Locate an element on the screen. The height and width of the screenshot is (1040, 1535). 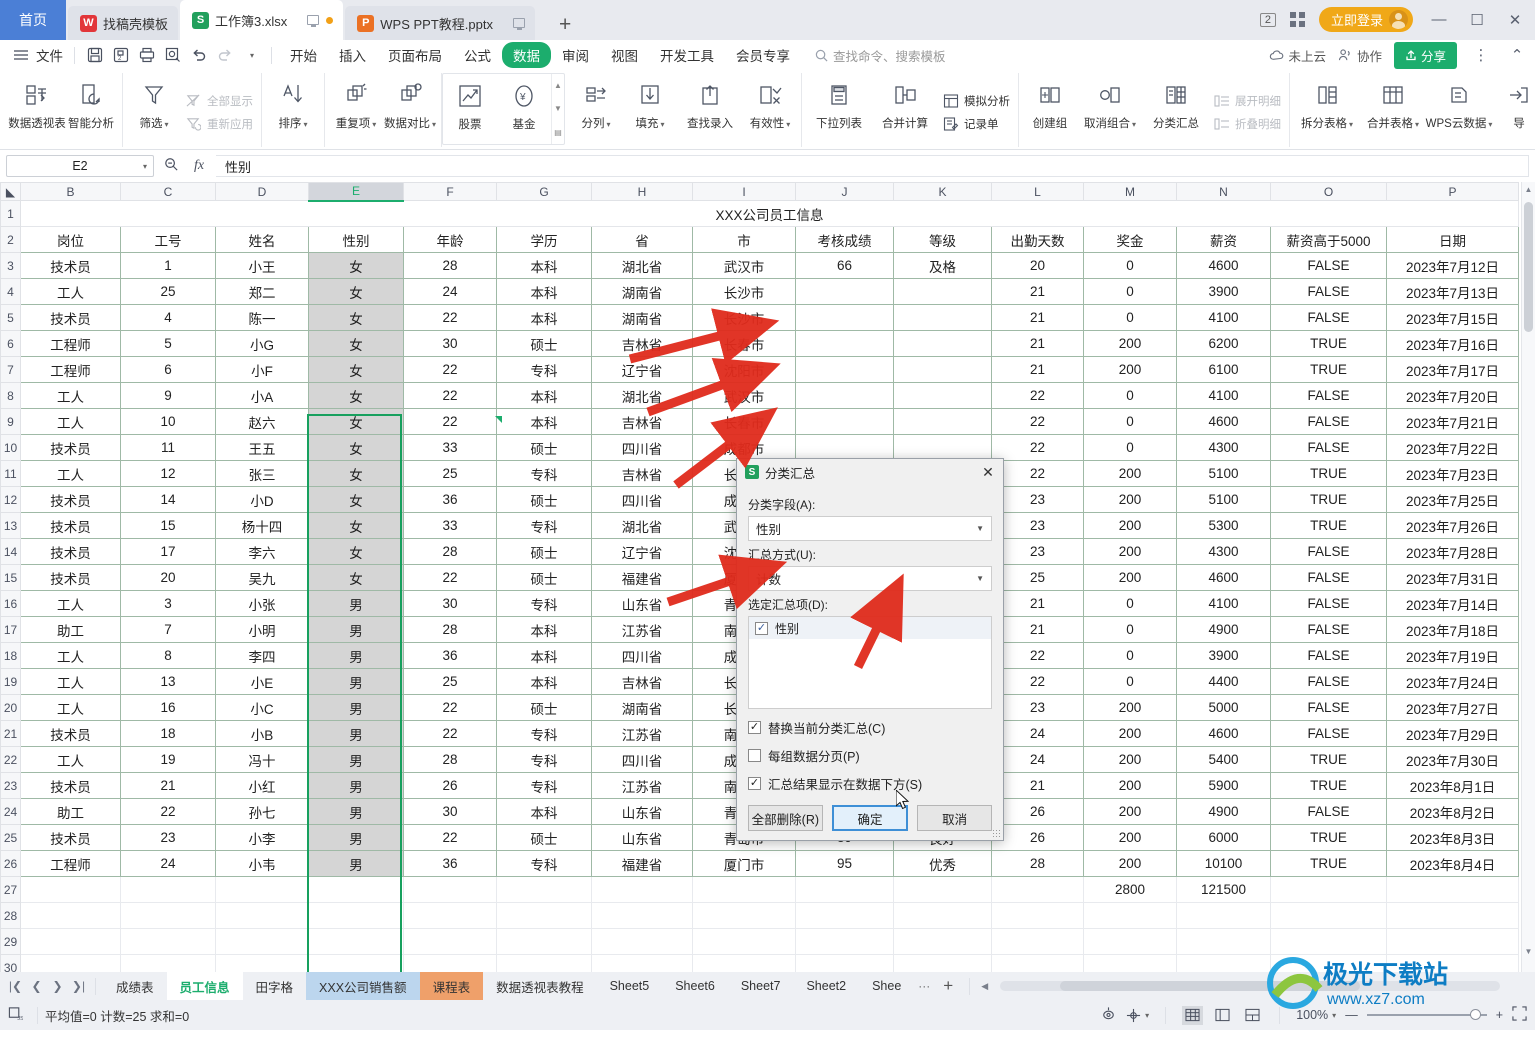
chevron-down-icon: ▾ is located at coordinates (145, 166).